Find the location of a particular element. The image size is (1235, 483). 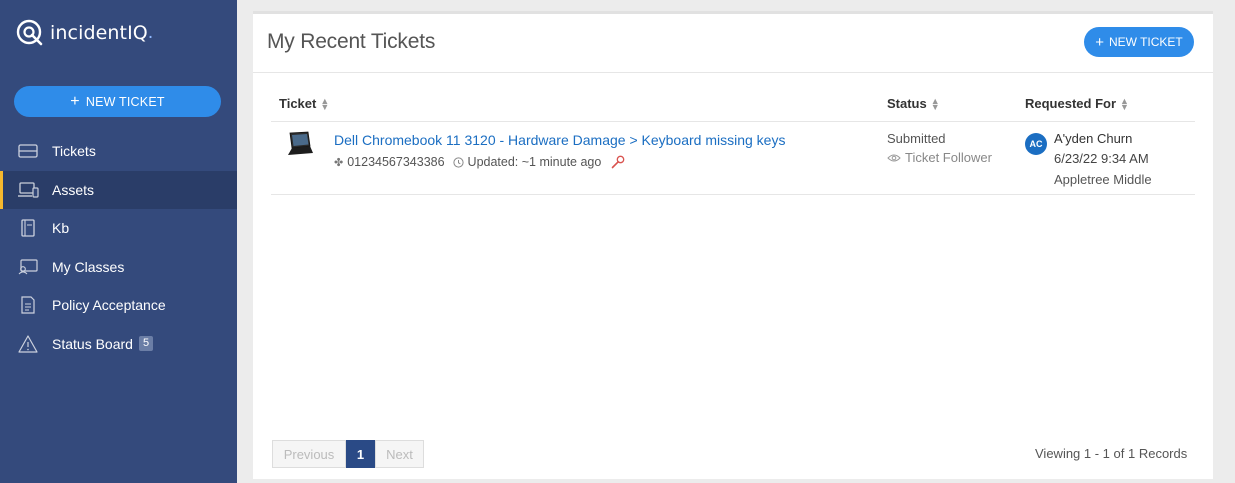

sidebar-item-label: Policy Acceptance is located at coordinates (109, 305).